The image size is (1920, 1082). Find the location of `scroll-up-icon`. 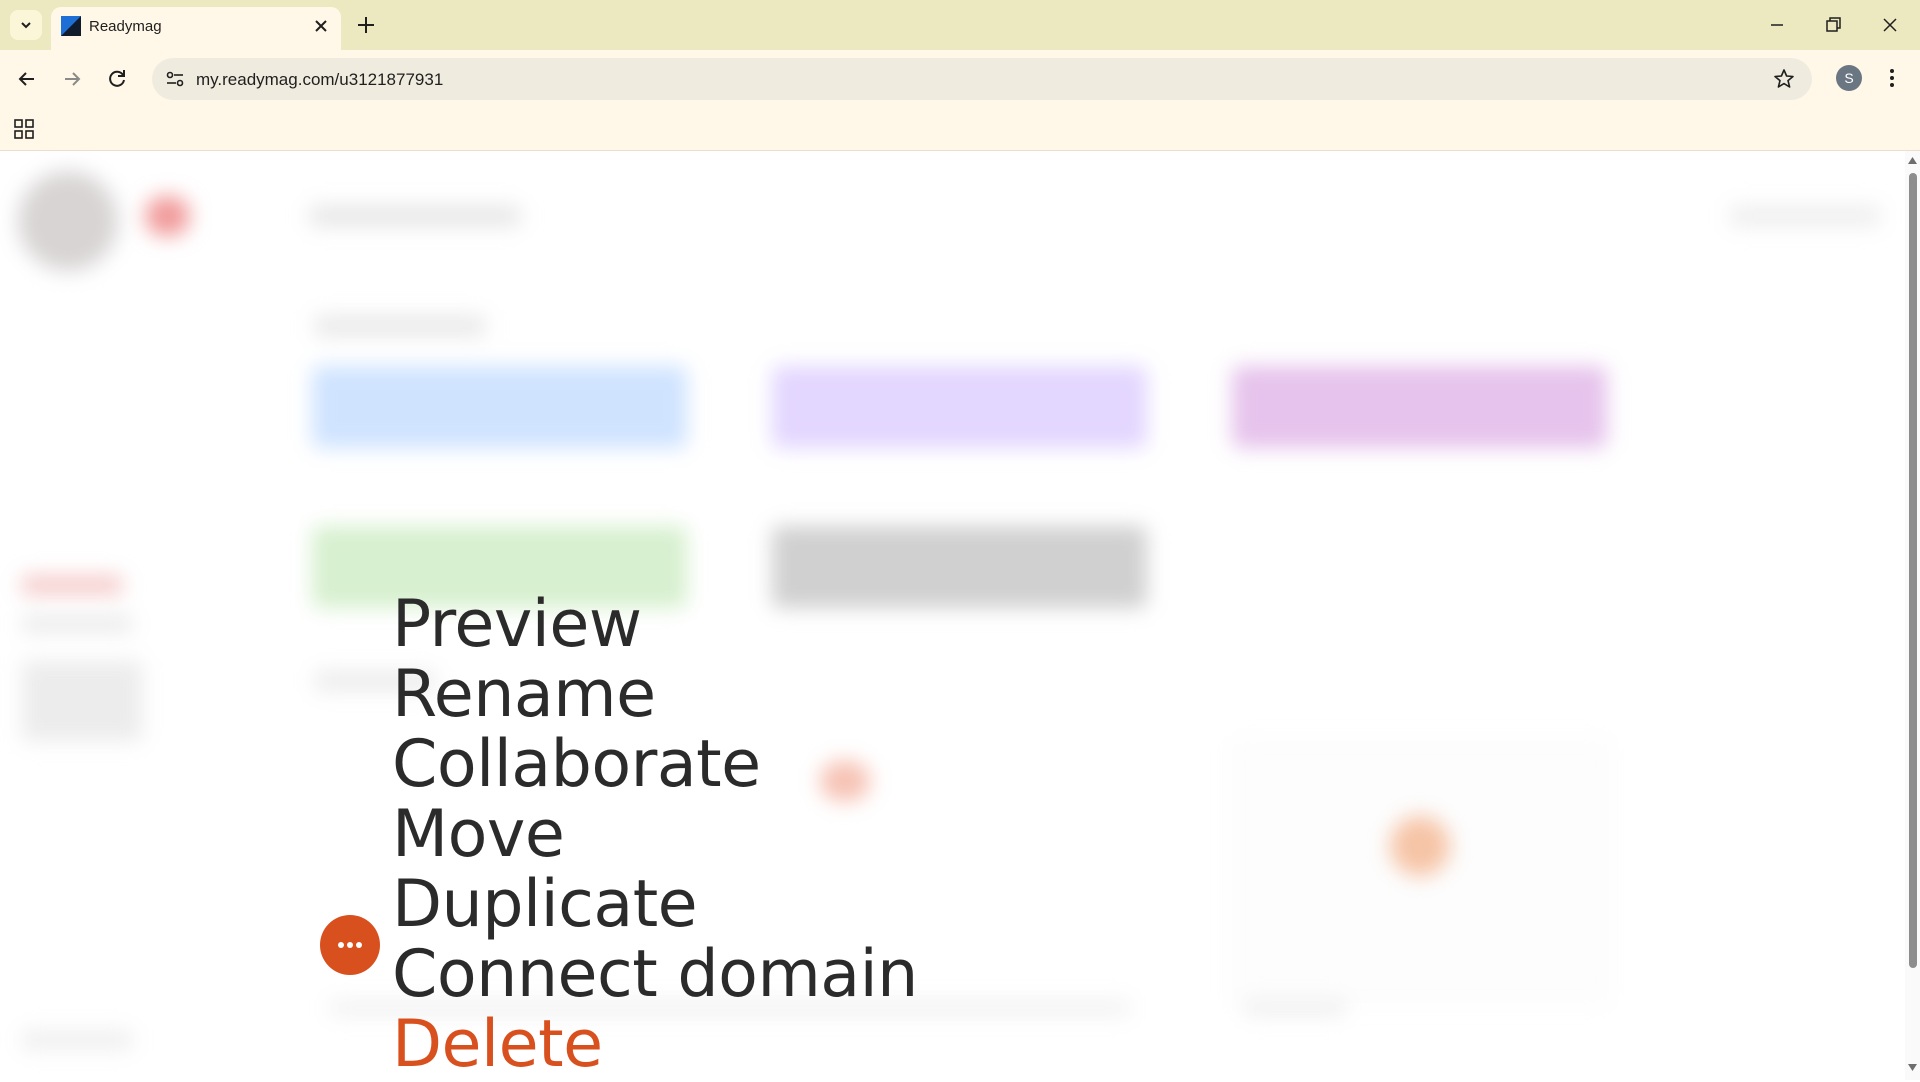

scroll-up-icon is located at coordinates (1912, 160).